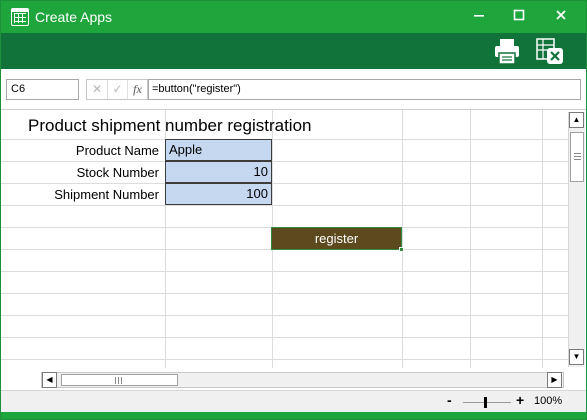  I want to click on print-button, so click(507, 51).